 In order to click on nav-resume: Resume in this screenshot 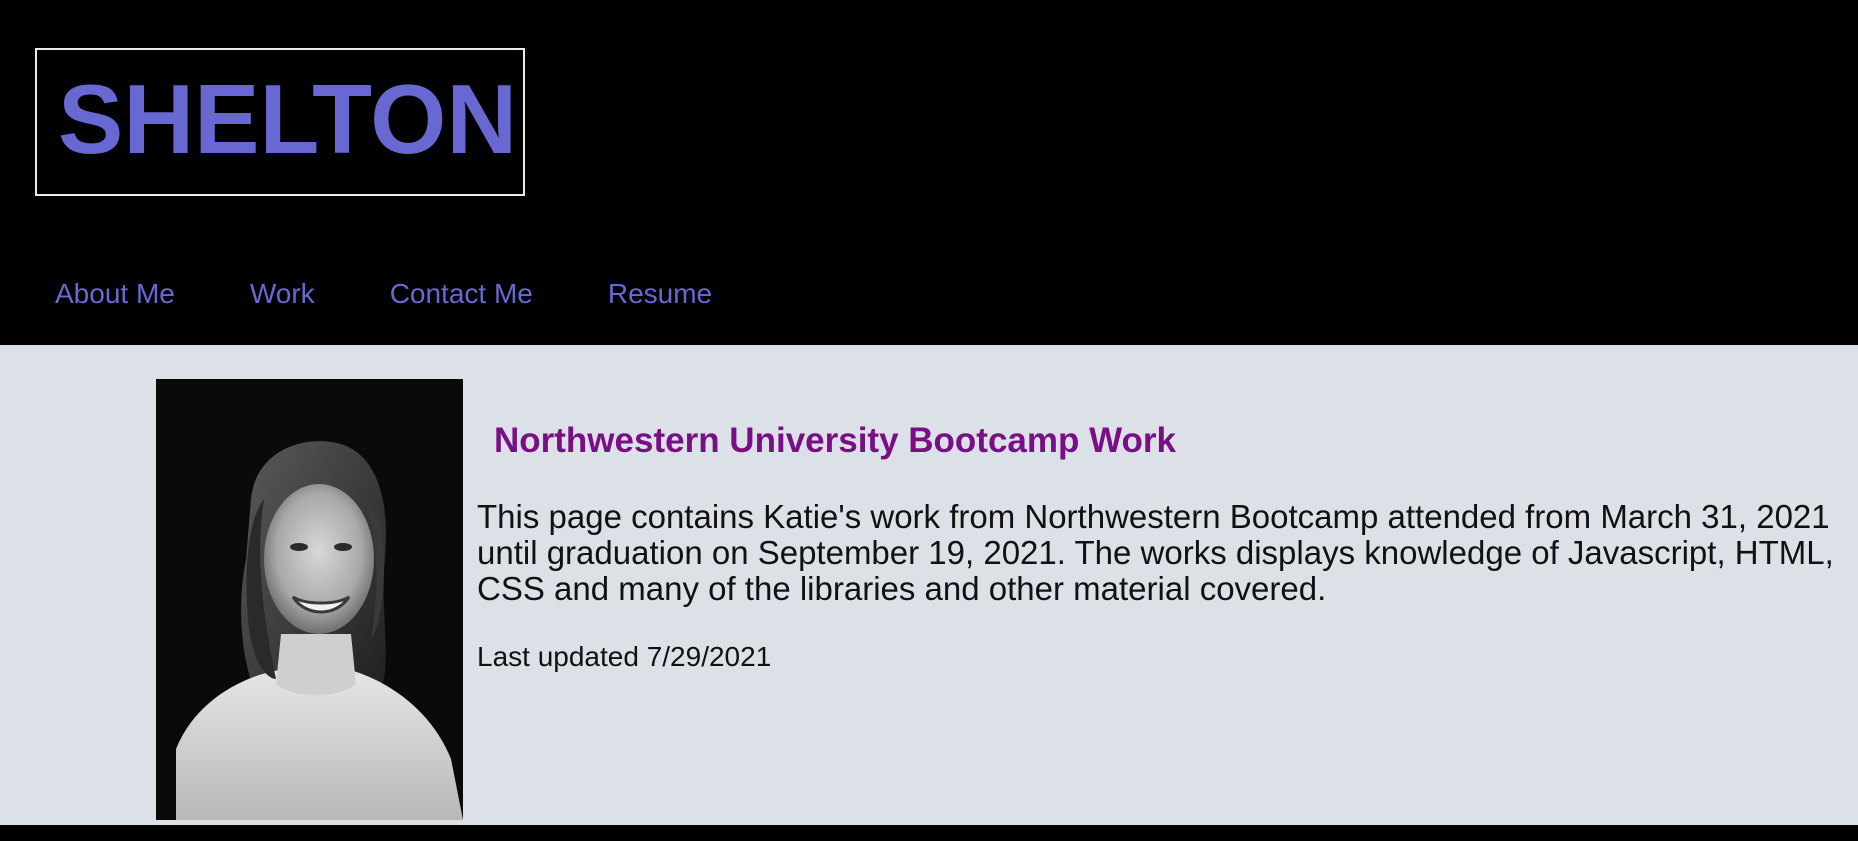, I will do `click(660, 294)`.